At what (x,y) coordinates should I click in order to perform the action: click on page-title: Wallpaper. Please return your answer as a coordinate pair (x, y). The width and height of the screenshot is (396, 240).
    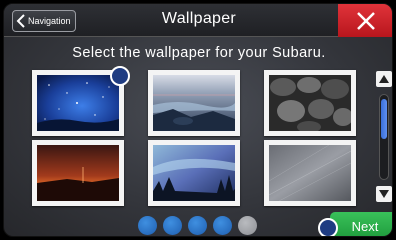
    Looking at the image, I should click on (199, 18).